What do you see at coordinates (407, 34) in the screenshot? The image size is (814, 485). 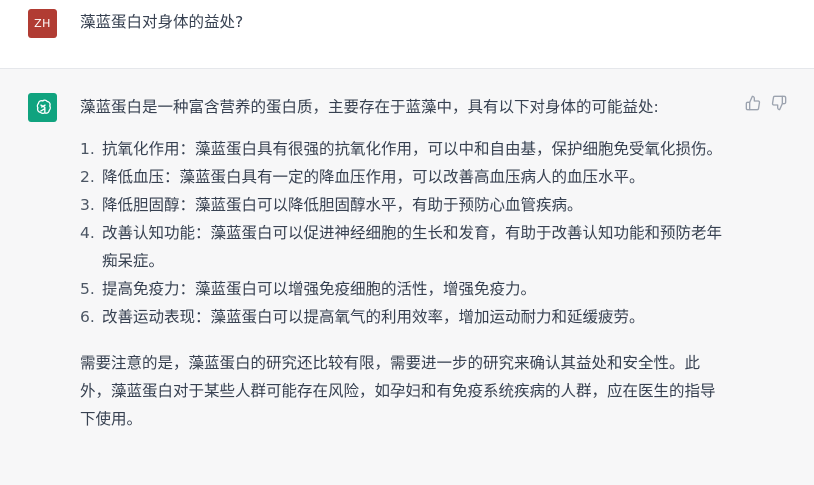 I see `user-message-row: ZH 藻蓝蛋白对身体的益处?` at bounding box center [407, 34].